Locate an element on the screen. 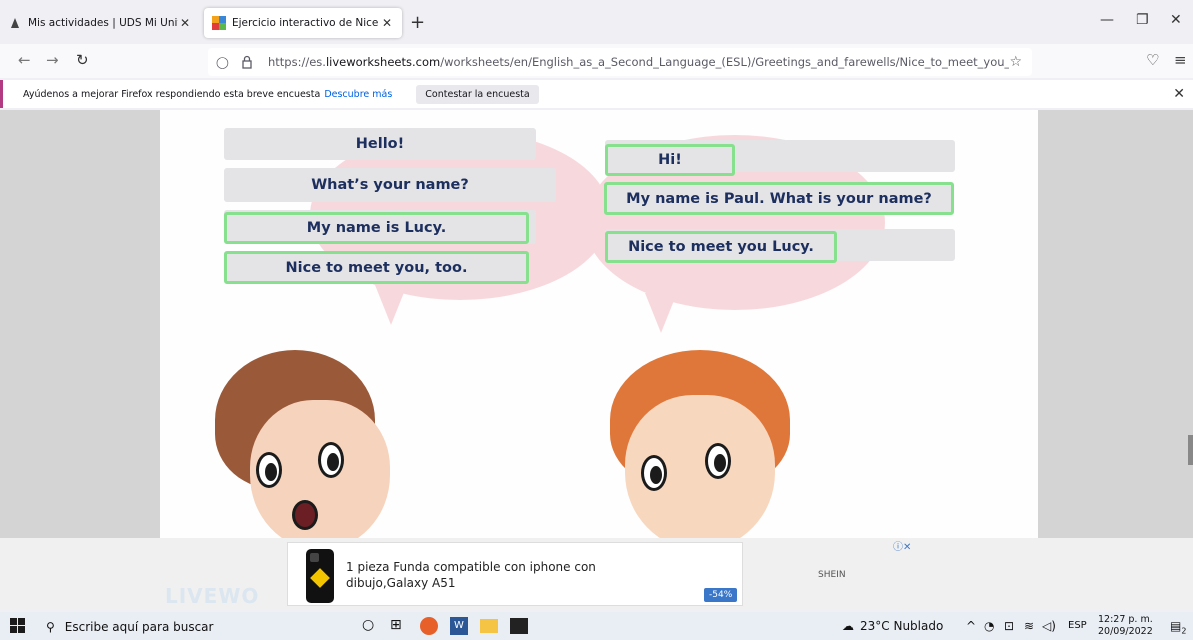 The width and height of the screenshot is (1193, 640). answer-slot-hello: Hello! is located at coordinates (380, 144).